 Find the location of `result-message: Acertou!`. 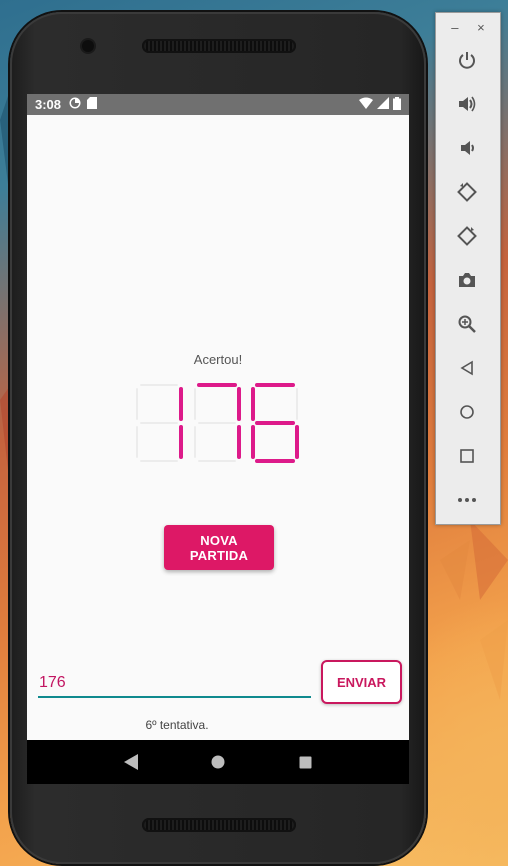

result-message: Acertou! is located at coordinates (218, 359).